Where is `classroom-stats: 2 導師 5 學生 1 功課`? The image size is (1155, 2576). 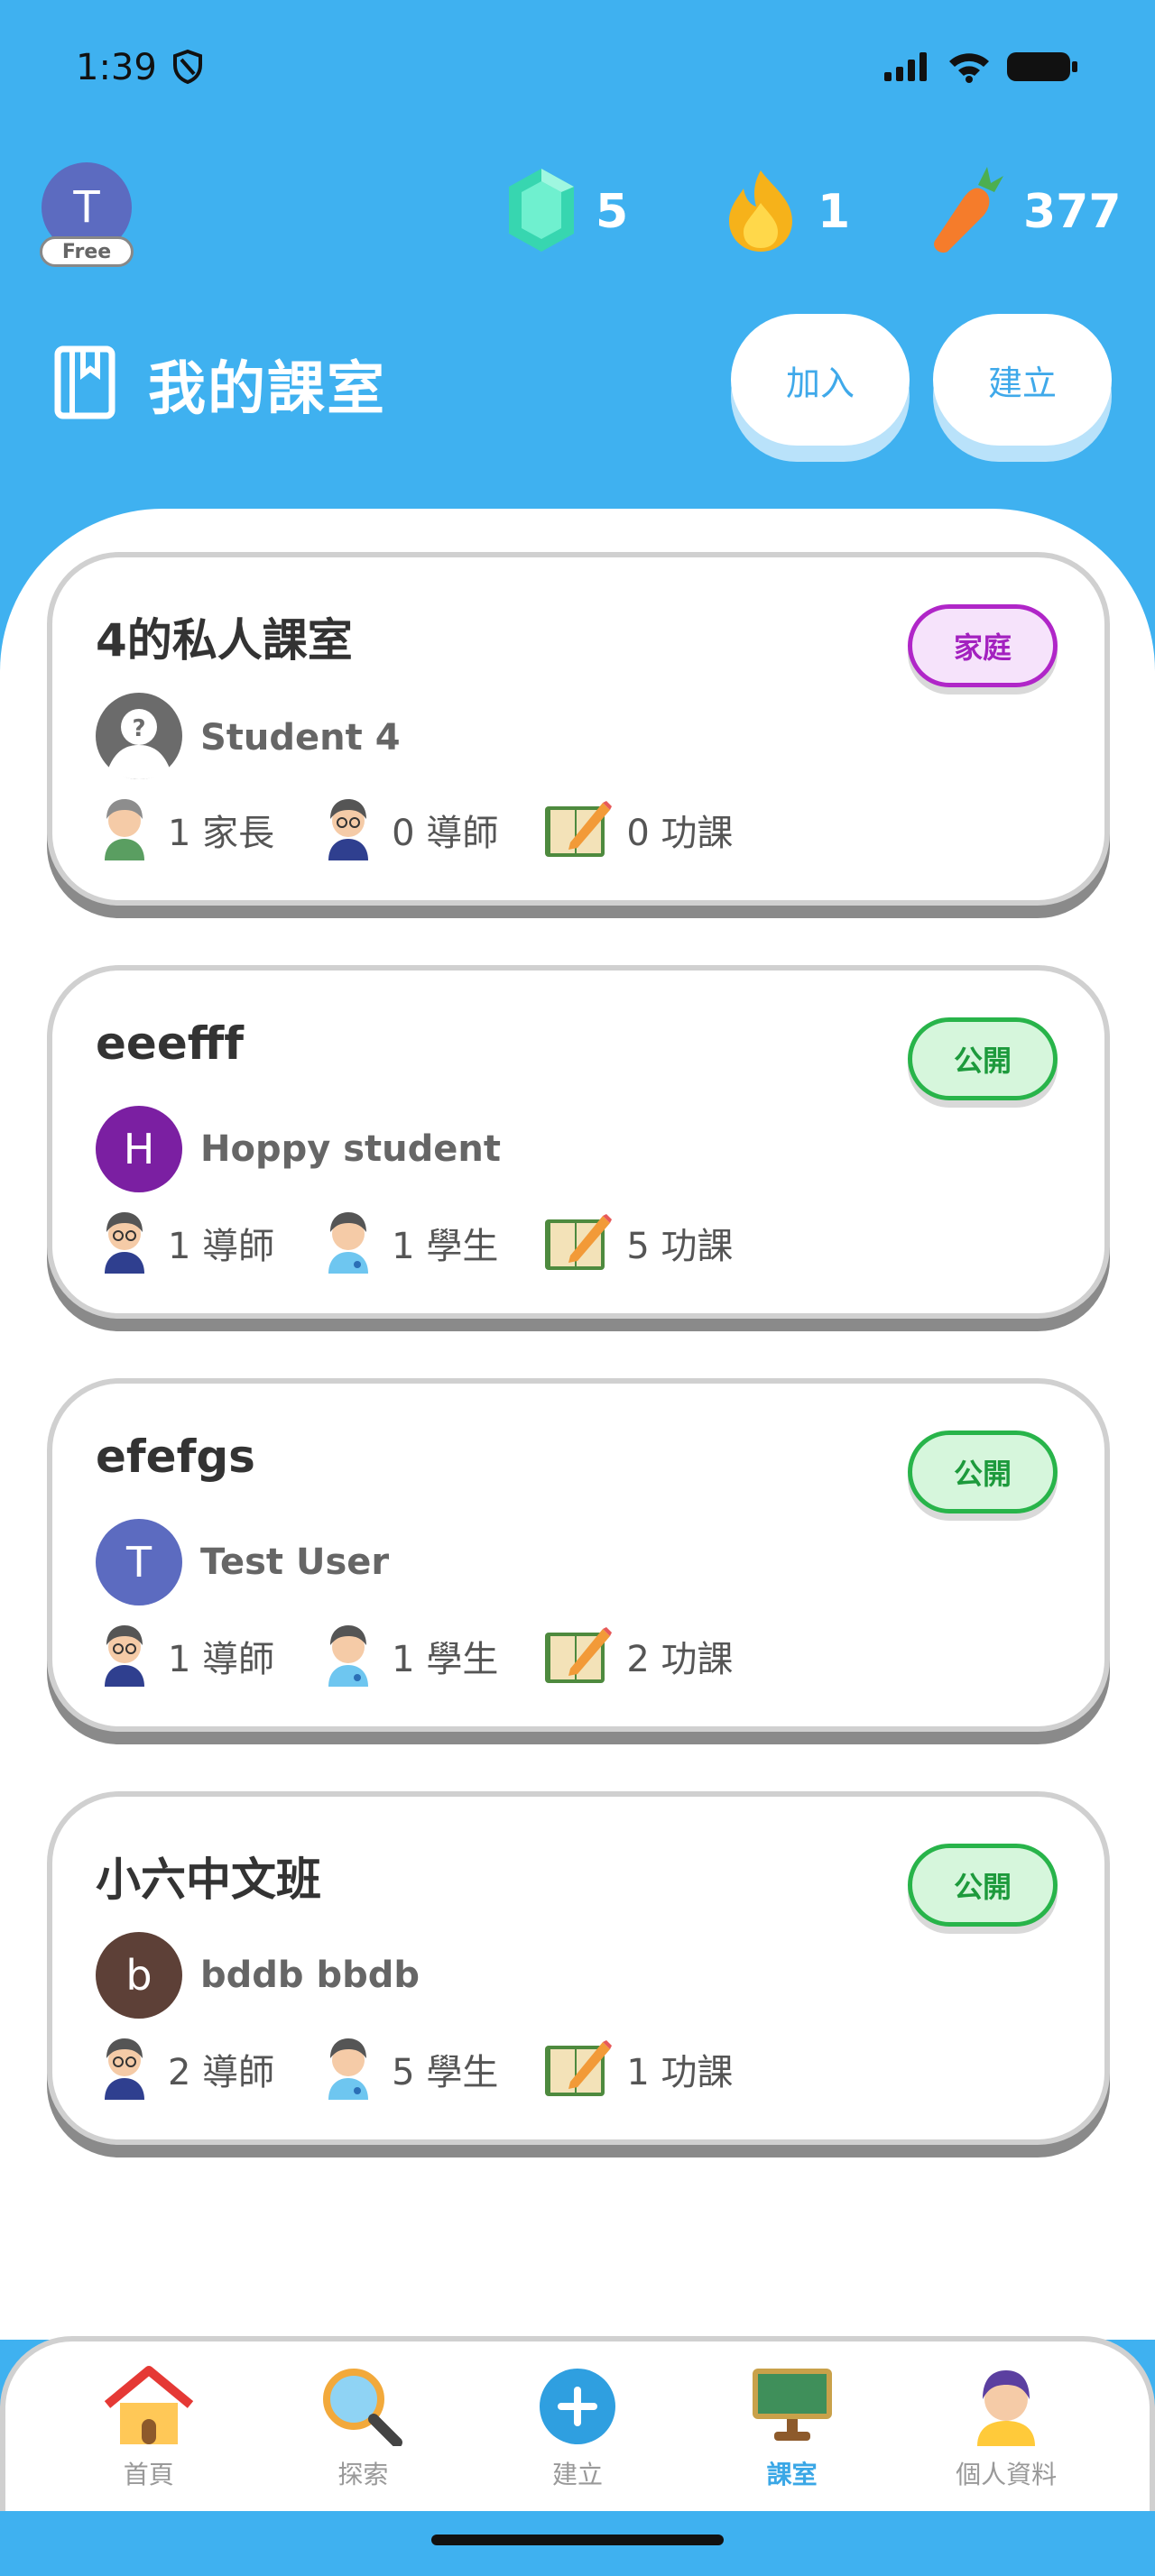 classroom-stats: 2 導師 5 學生 1 功課 is located at coordinates (437, 2069).